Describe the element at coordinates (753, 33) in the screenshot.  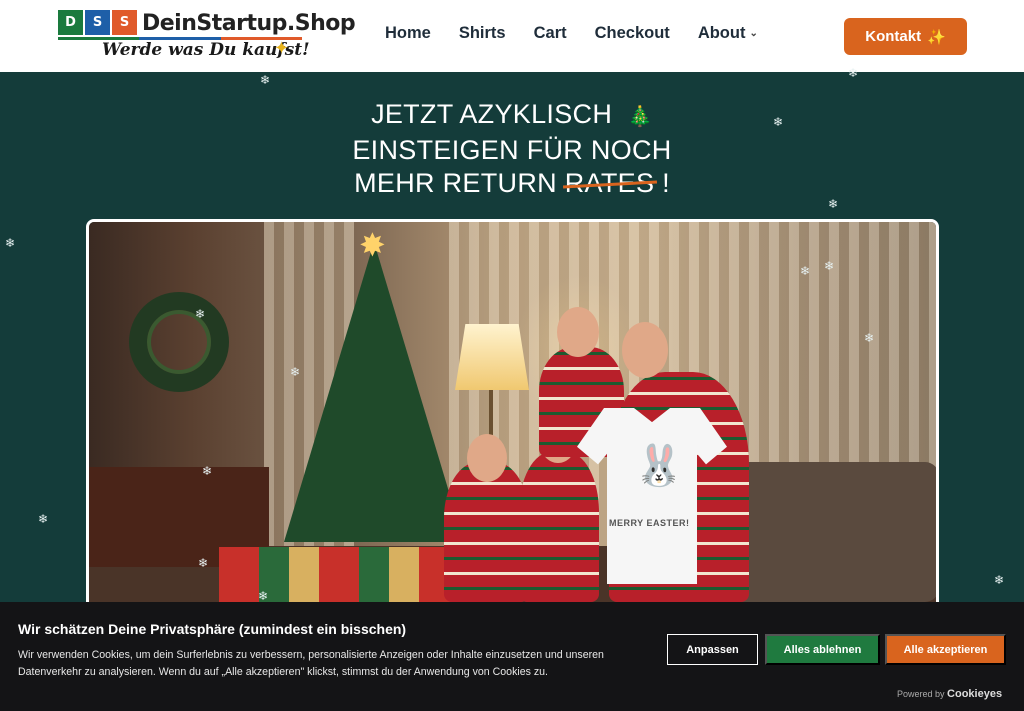
I see `chevron-down-icon: ⌄` at that location.